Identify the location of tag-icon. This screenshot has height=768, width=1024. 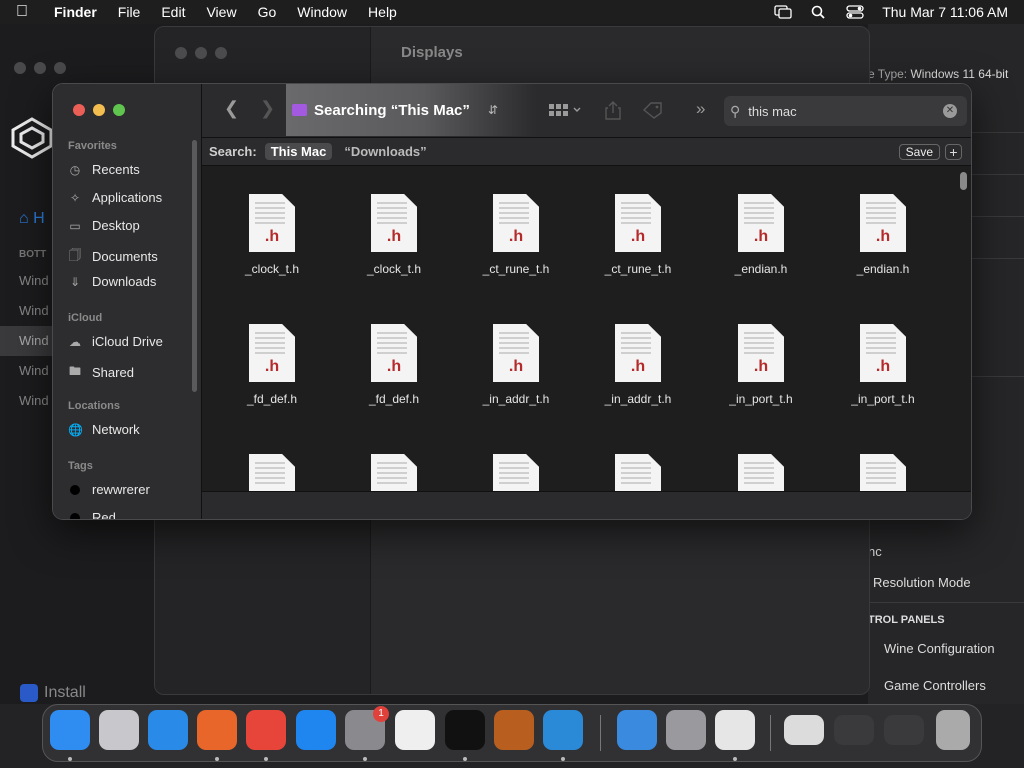
(653, 110).